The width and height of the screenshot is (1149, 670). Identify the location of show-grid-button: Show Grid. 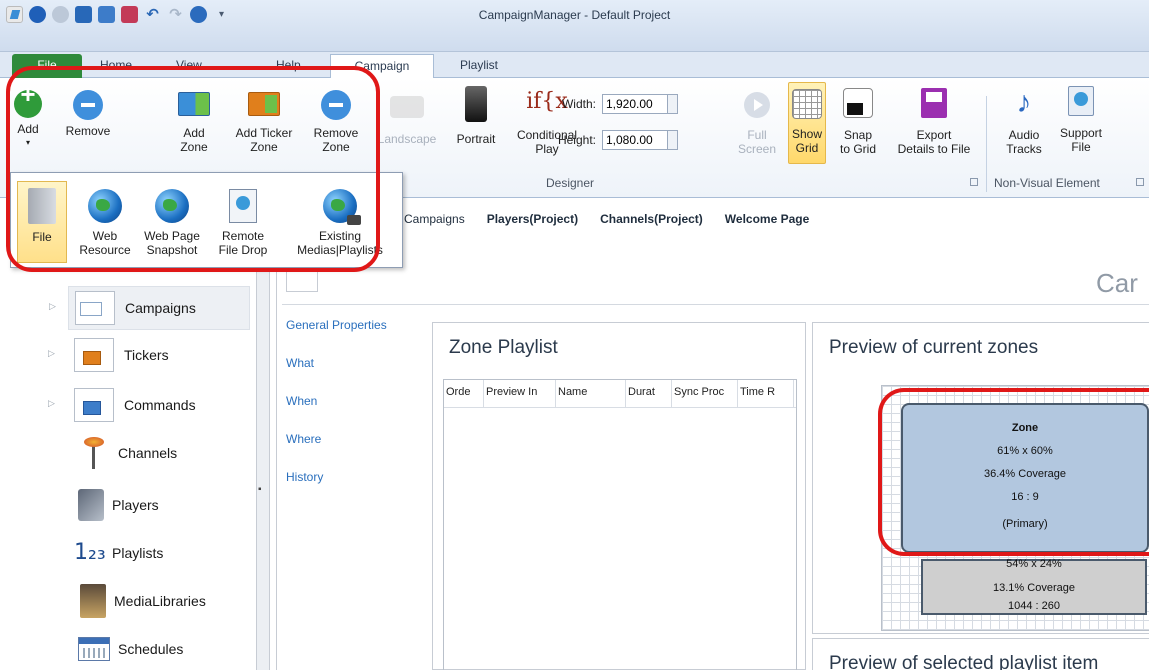
(807, 123).